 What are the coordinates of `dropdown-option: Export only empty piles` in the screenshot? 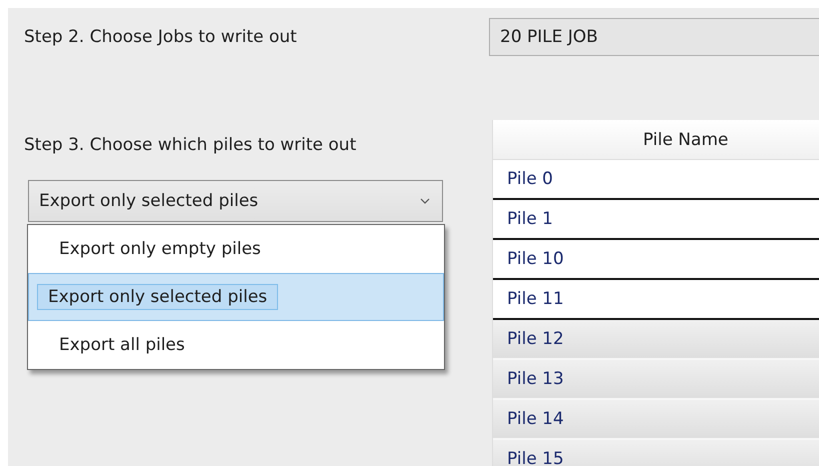 It's located at (236, 249).